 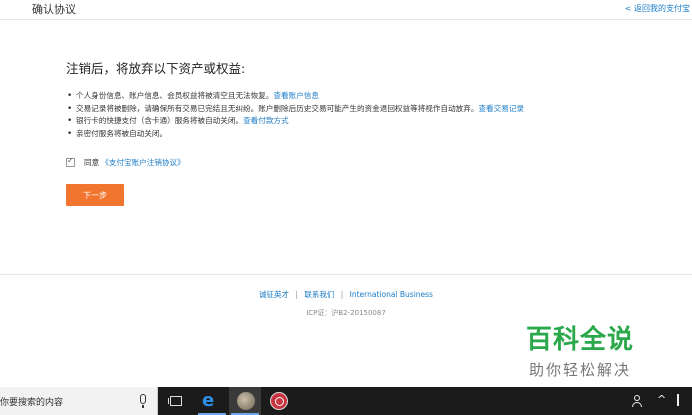 What do you see at coordinates (376, 134) in the screenshot?
I see `list-item: 亲密付服务将被自动关闭。` at bounding box center [376, 134].